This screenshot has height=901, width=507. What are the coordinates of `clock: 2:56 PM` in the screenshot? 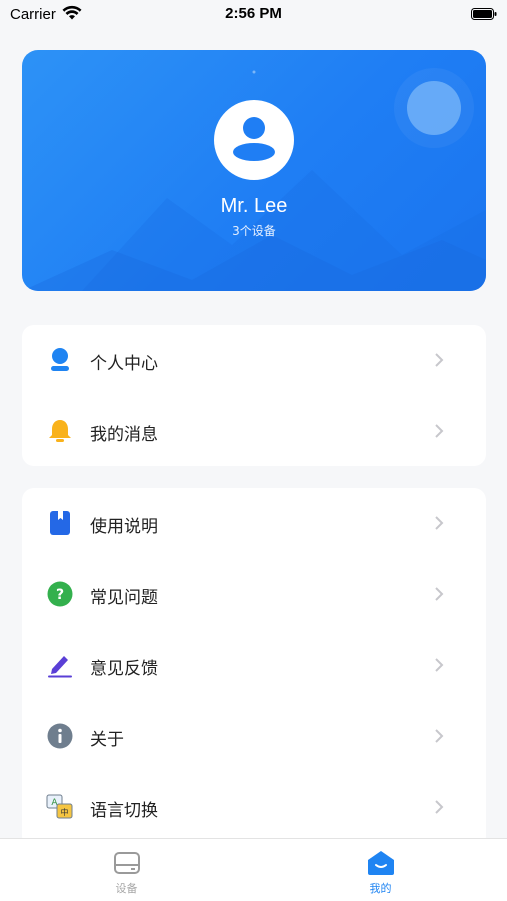 It's located at (253, 13).